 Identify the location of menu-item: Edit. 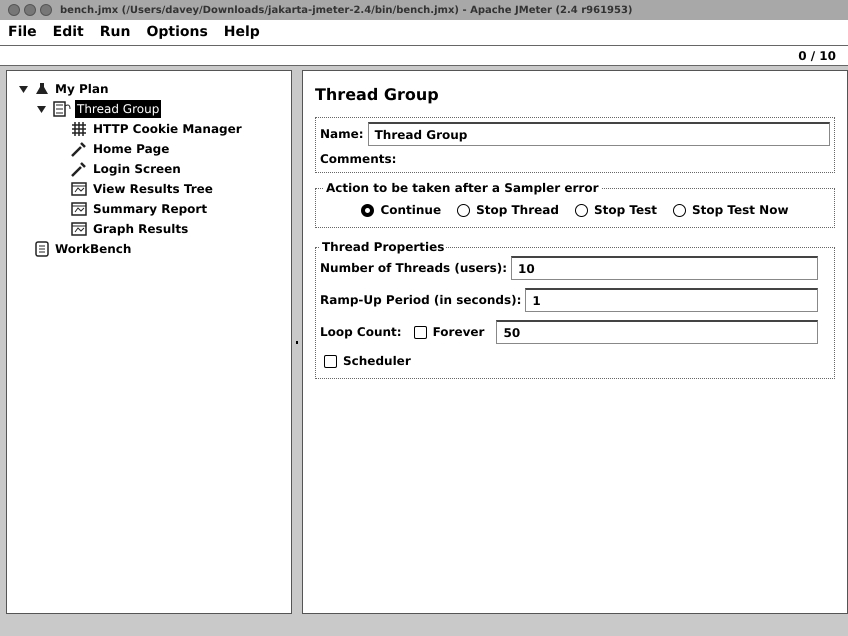
(68, 32).